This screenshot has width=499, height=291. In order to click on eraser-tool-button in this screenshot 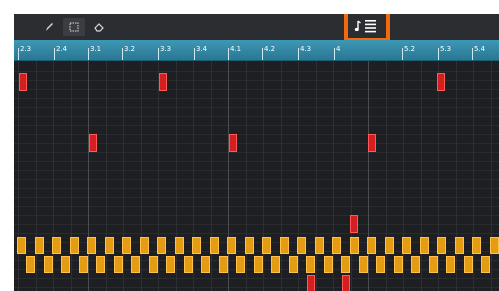, I will do `click(99, 27)`.